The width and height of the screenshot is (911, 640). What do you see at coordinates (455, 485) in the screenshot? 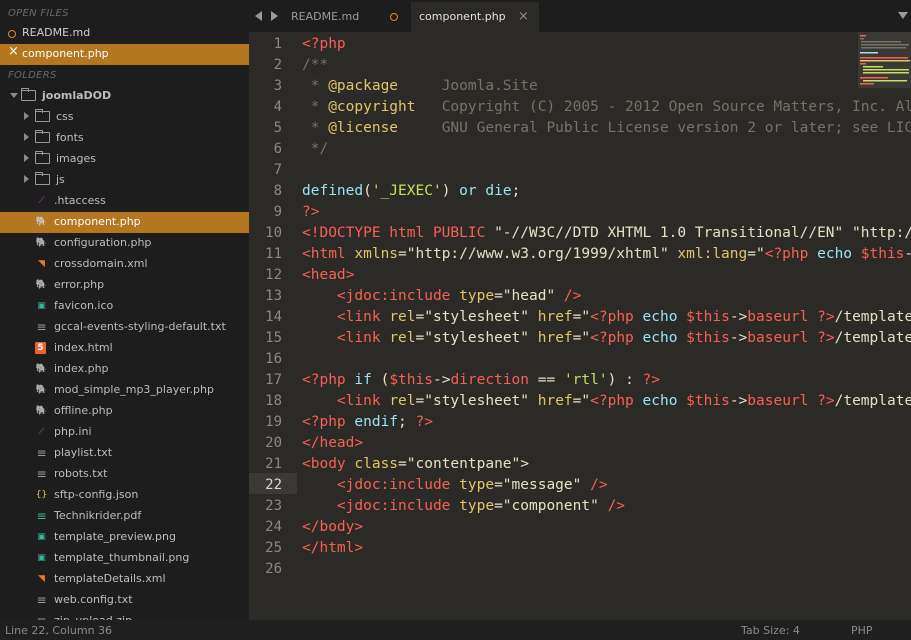
I see `code-line: <jdoc:include type="message" />` at bounding box center [455, 485].